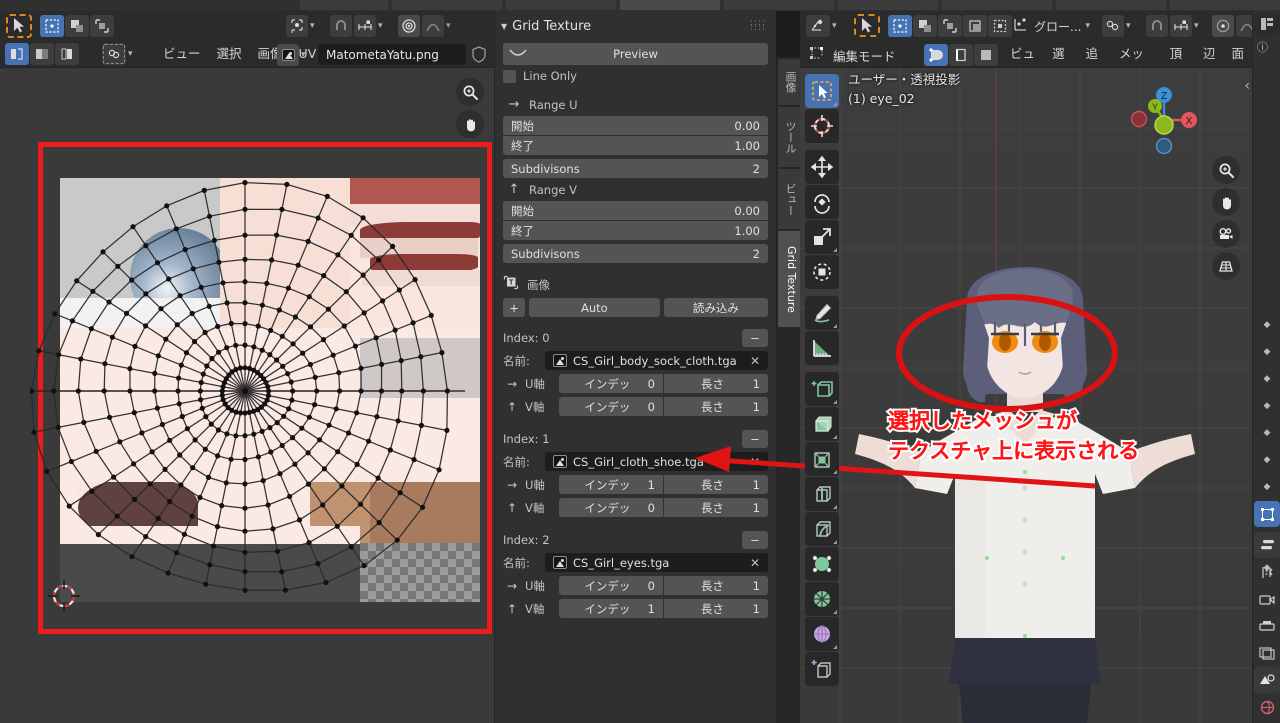  Describe the element at coordinates (365, 26) in the screenshot. I see `snap-increment-icon` at that location.